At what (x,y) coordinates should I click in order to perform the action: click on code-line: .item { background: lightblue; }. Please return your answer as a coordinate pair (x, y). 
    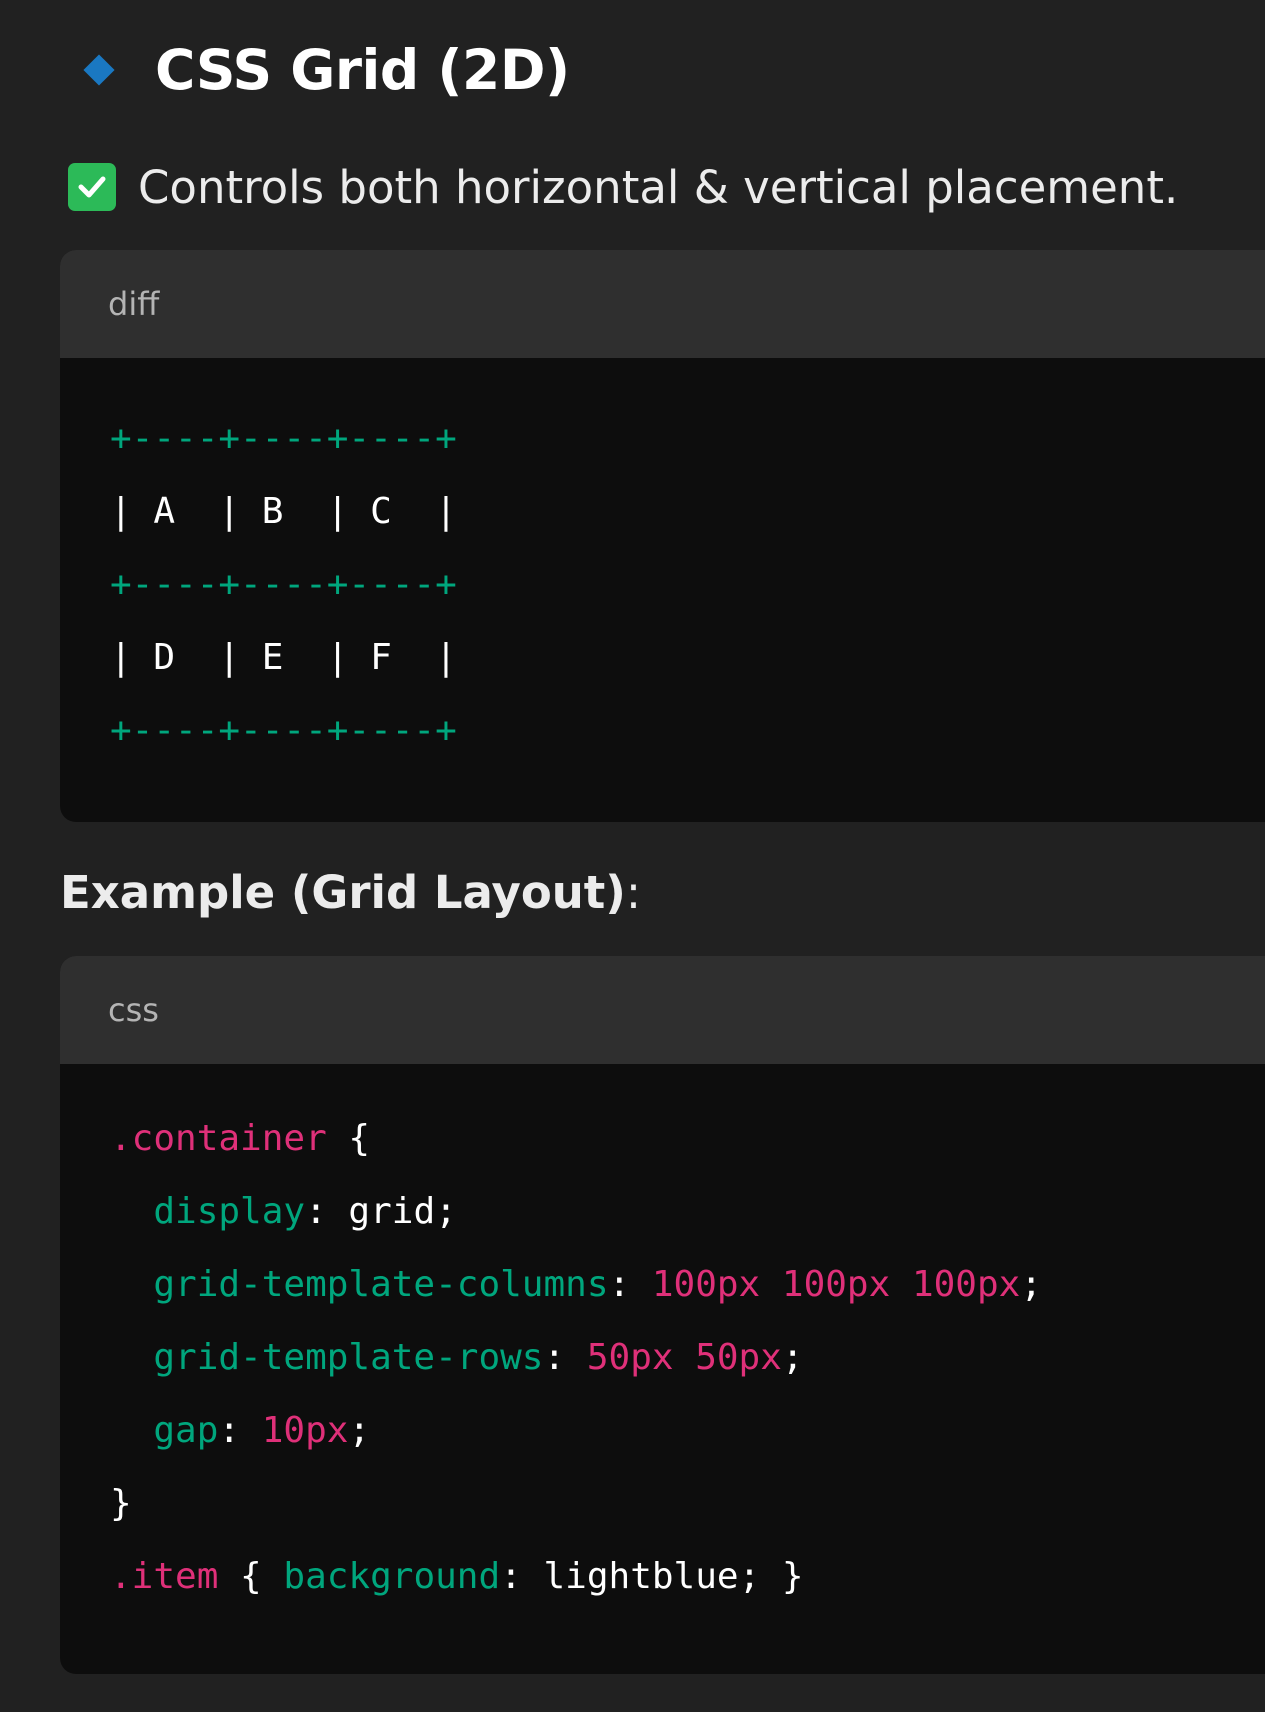
    Looking at the image, I should click on (687, 1576).